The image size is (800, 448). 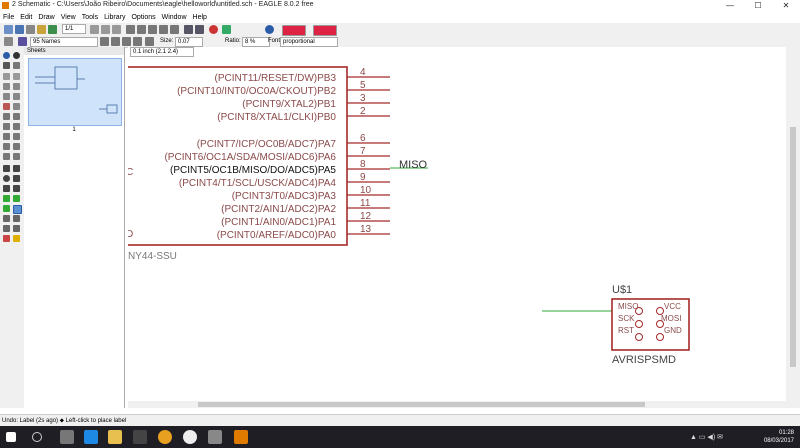 What do you see at coordinates (786, 6) in the screenshot?
I see `close-button: ✕` at bounding box center [786, 6].